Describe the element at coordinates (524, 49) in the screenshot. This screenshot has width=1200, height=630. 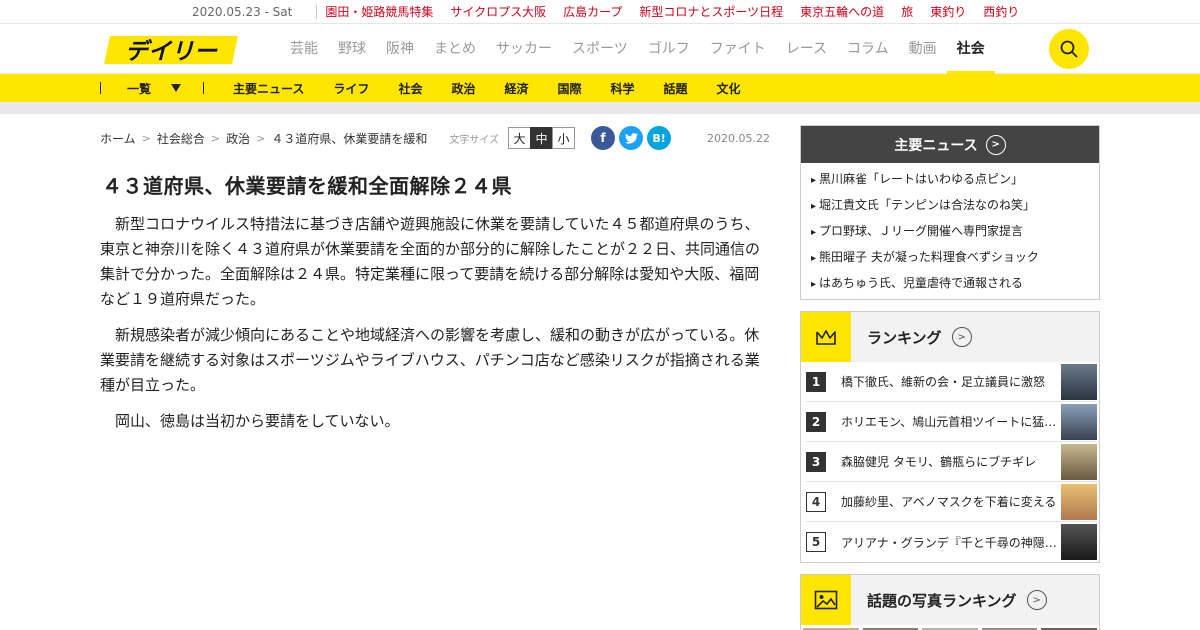
I see `nav-soccer: サッカー` at that location.